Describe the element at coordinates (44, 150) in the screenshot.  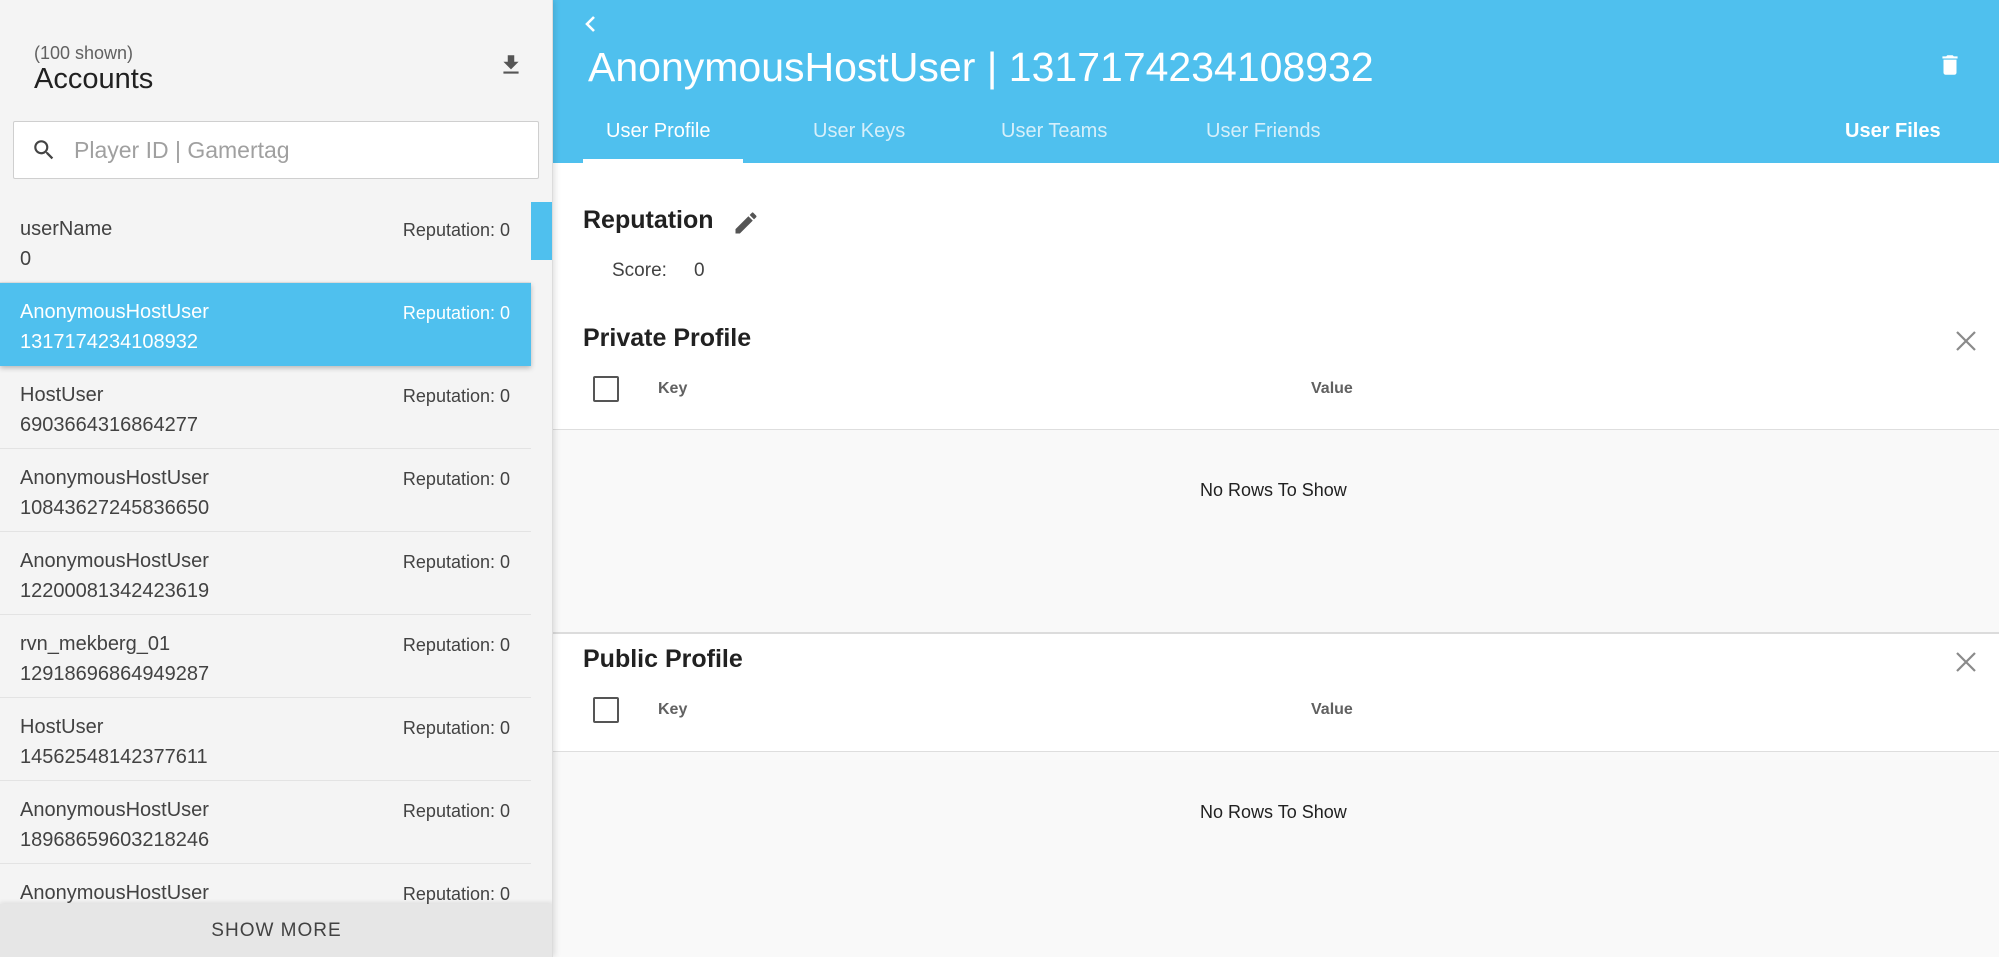
I see `search-icon` at that location.